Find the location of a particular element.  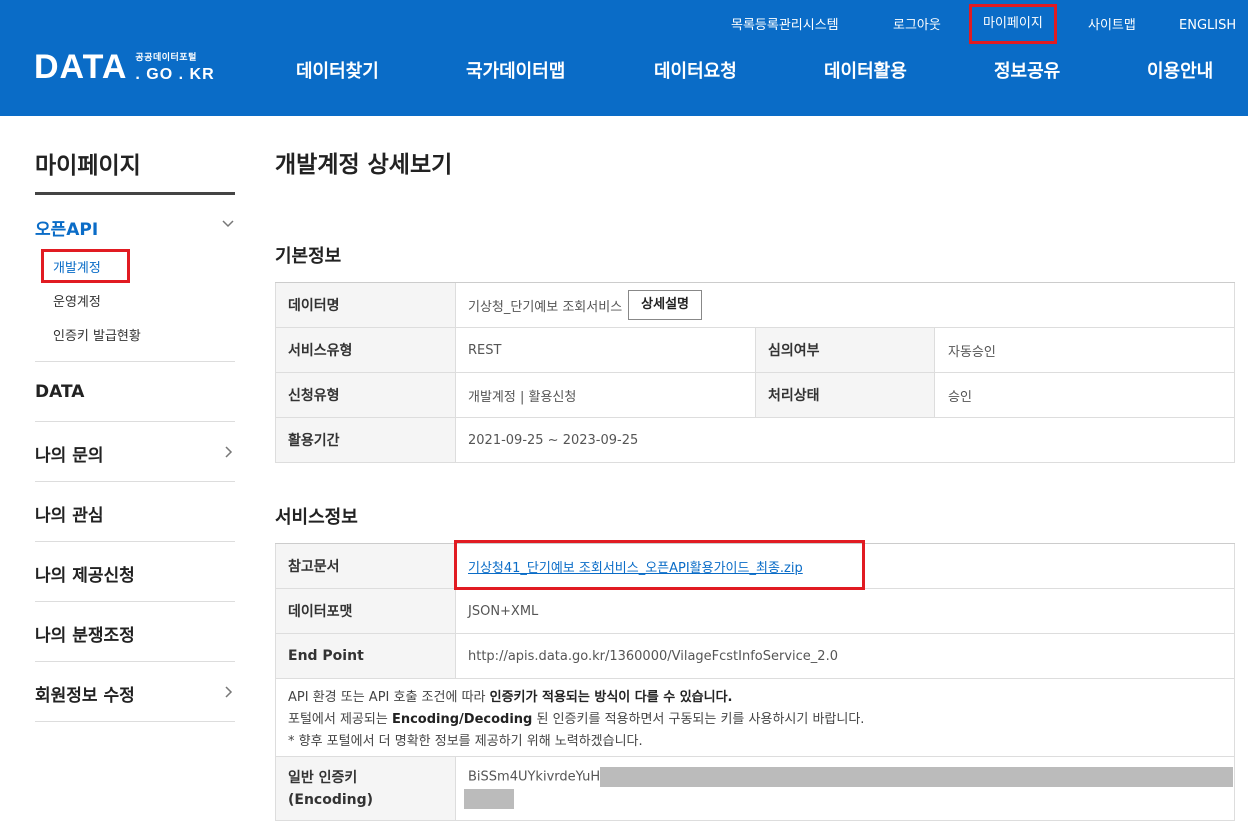

site-logo: DATA 공공데이터포털 . GO . KR is located at coordinates (124, 67).